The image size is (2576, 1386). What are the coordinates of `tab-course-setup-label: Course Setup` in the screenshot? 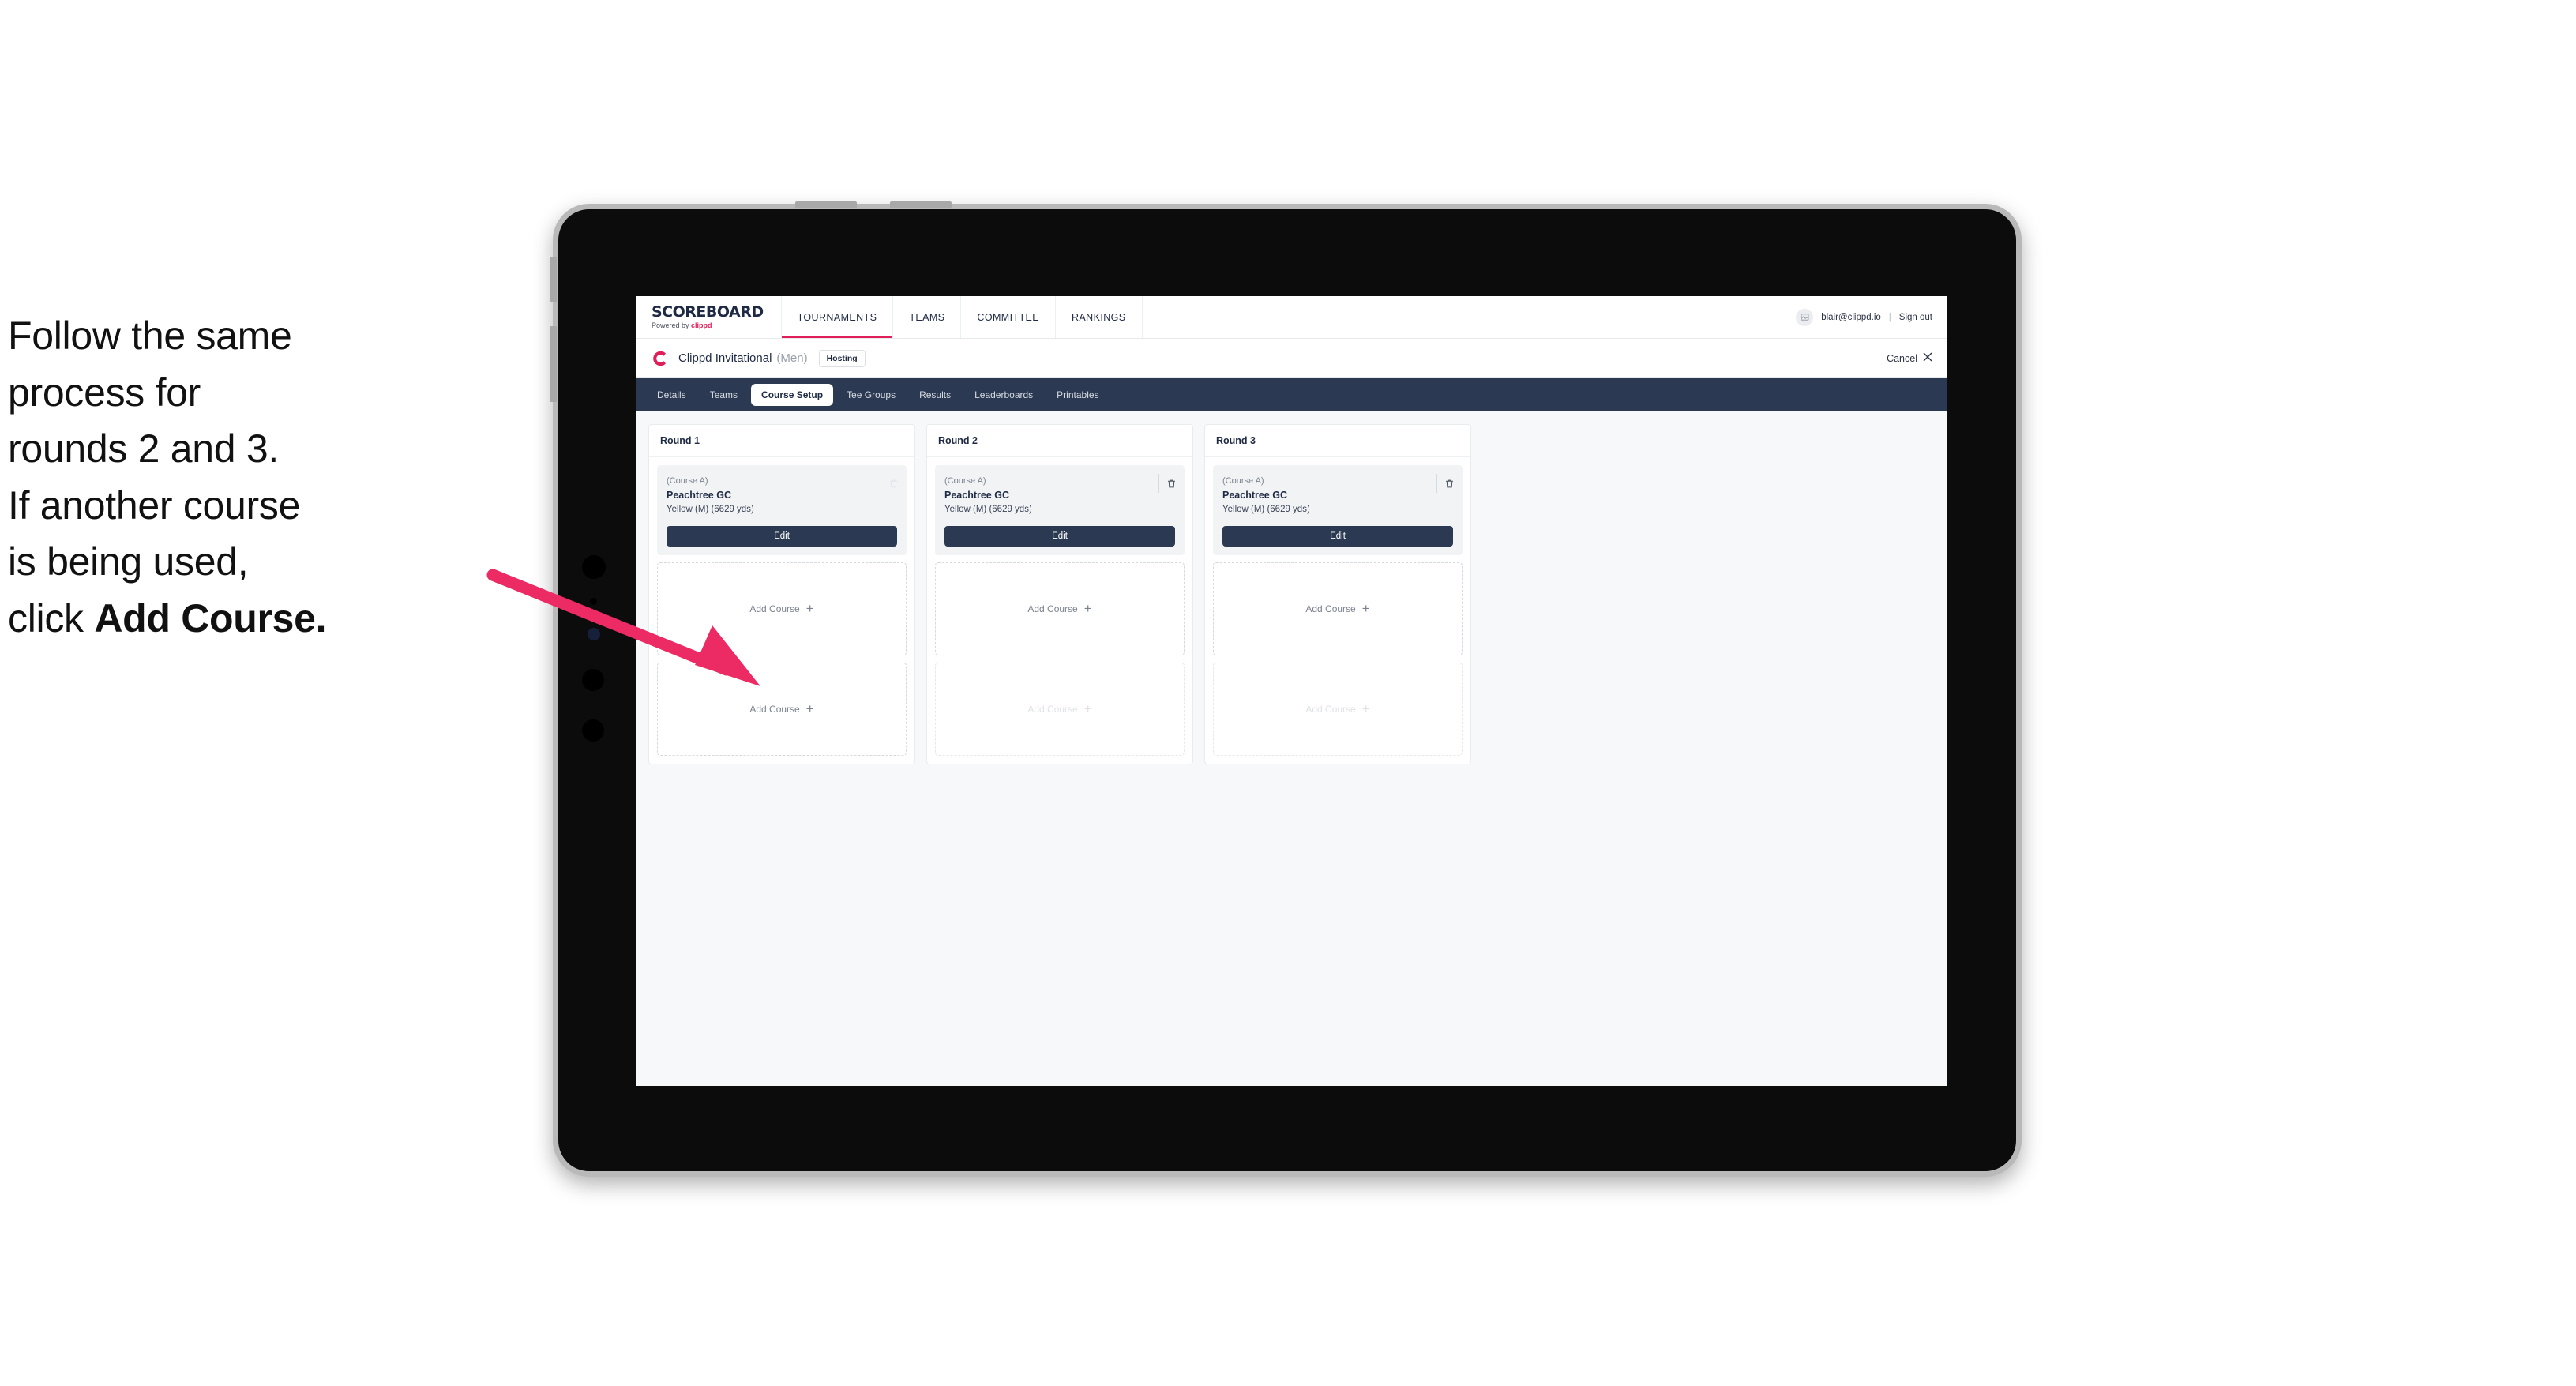 It's located at (792, 394).